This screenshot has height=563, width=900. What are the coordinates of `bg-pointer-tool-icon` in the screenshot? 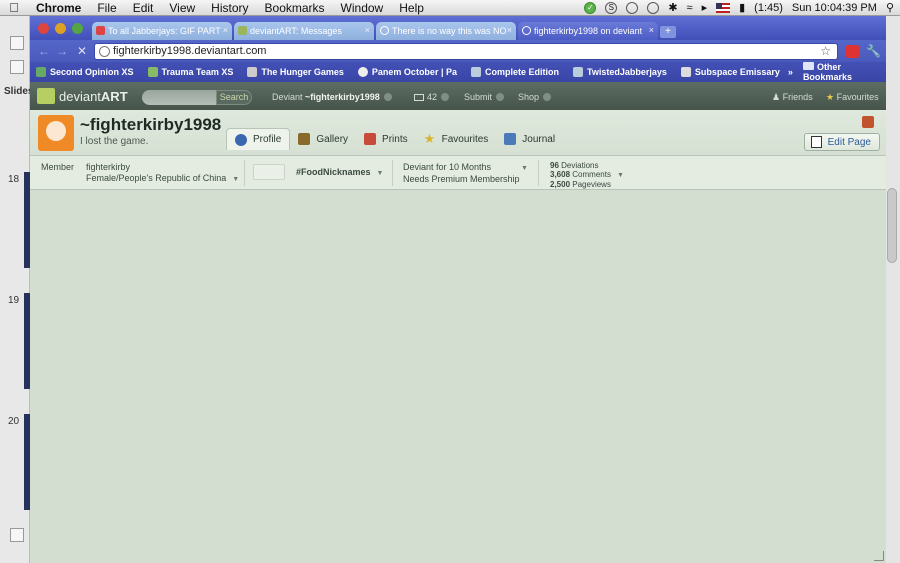 It's located at (17, 535).